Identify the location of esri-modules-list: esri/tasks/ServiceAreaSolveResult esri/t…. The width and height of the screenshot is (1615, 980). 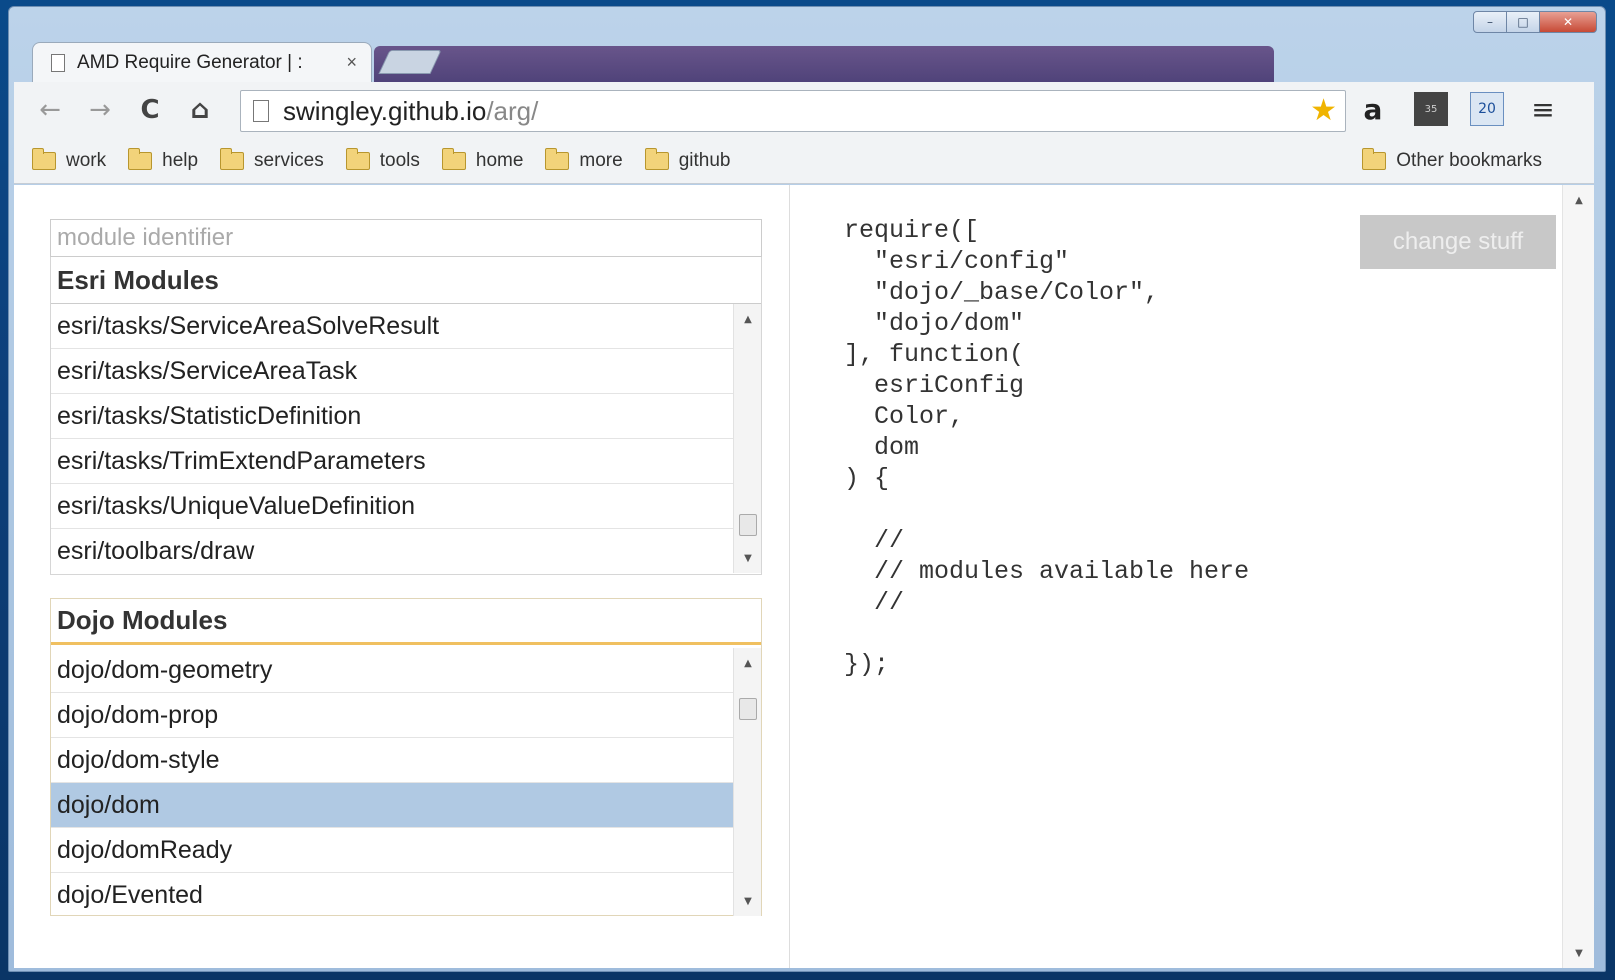
(406, 438).